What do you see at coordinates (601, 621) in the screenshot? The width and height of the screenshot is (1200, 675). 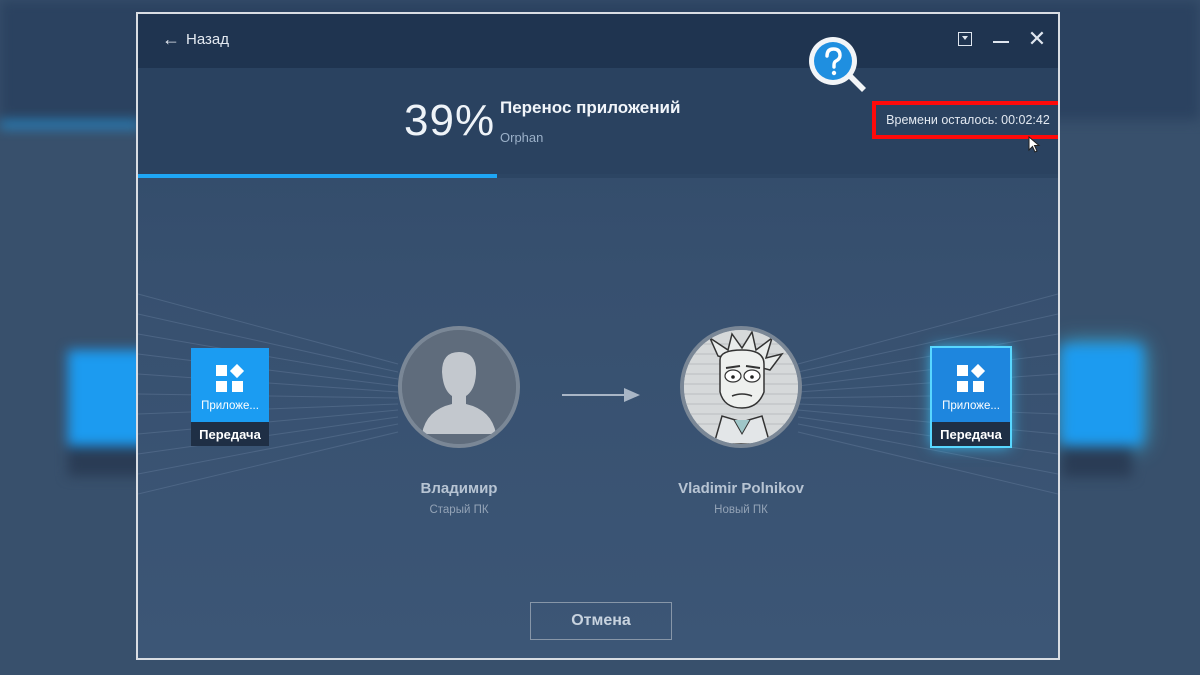 I see `cancel-button: Отмена` at bounding box center [601, 621].